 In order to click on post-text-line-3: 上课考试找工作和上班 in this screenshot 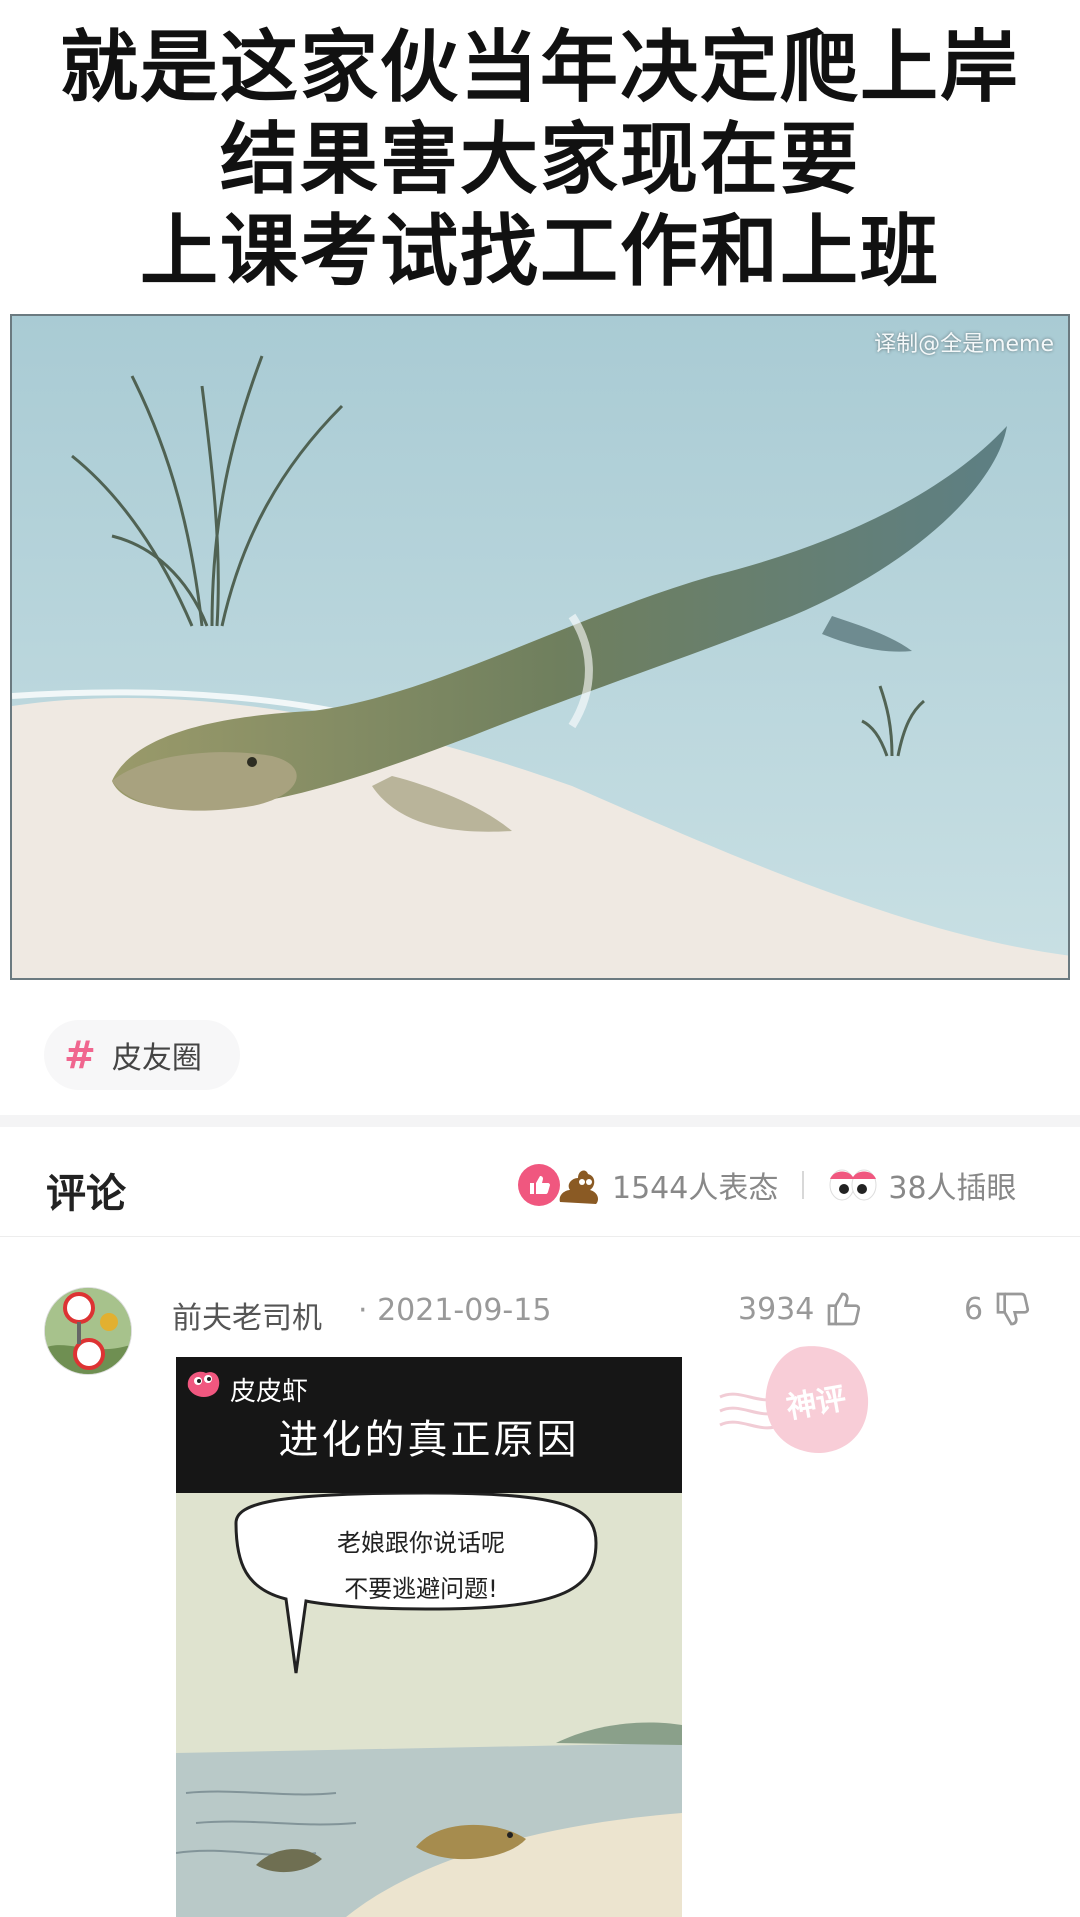, I will do `click(539, 252)`.